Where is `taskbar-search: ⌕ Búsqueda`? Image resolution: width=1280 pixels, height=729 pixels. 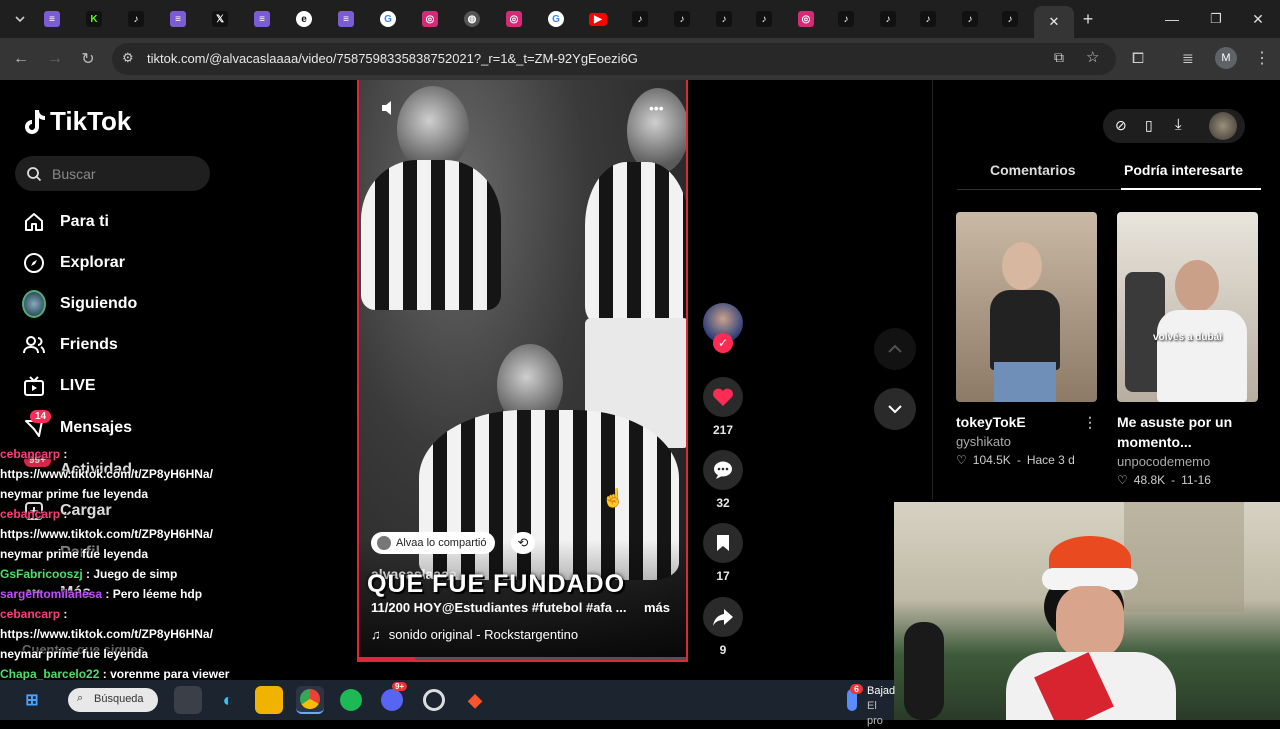 taskbar-search: ⌕ Búsqueda is located at coordinates (113, 700).